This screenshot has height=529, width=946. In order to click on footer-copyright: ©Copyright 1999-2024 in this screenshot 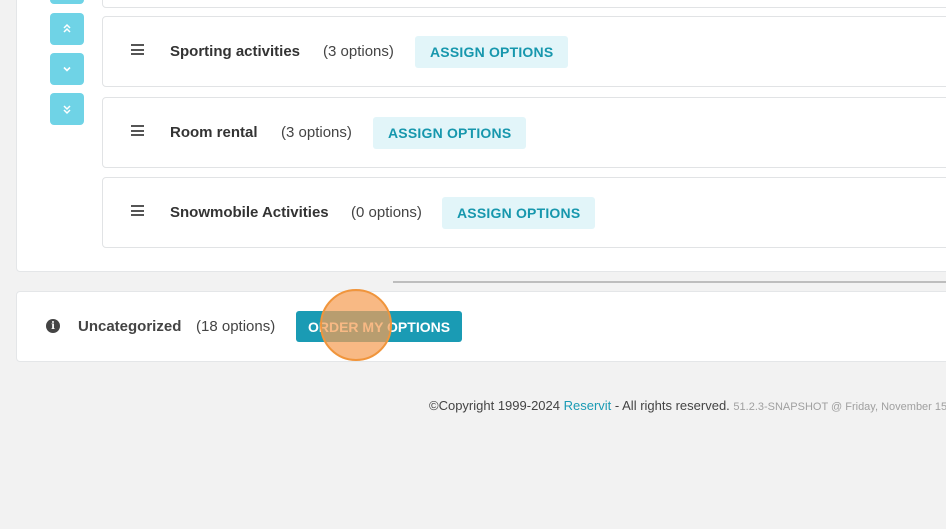, I will do `click(496, 405)`.